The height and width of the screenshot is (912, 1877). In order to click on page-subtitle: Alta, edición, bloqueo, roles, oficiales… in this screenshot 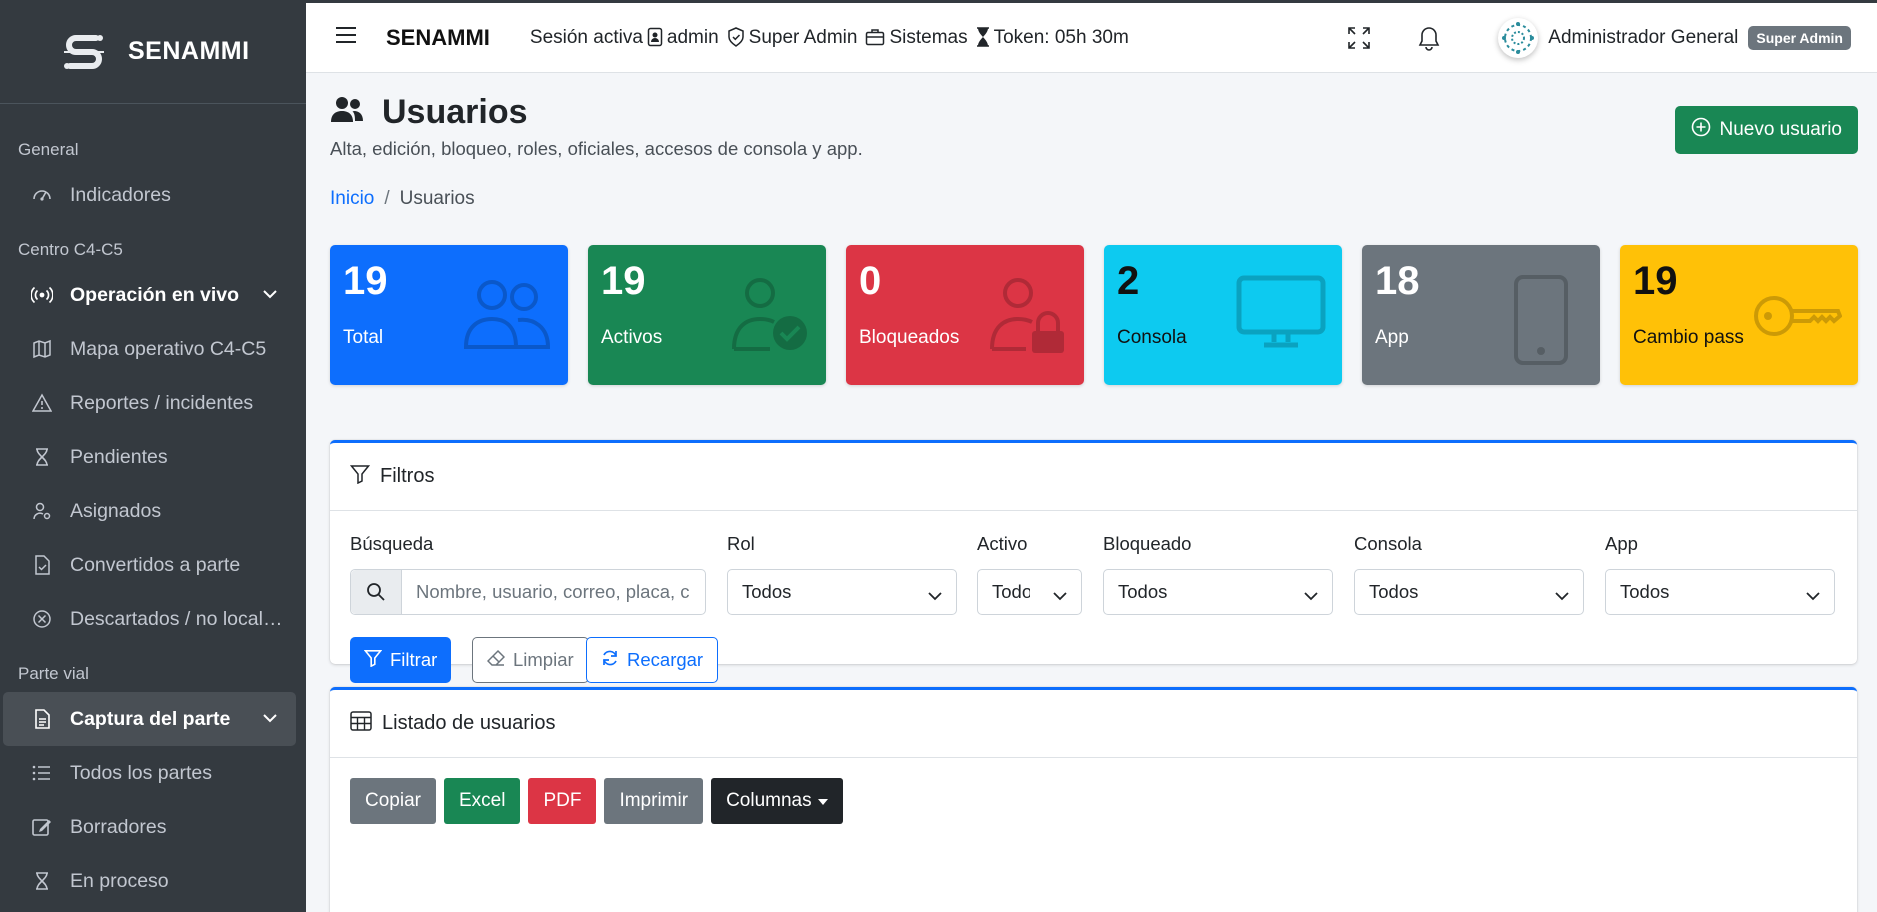, I will do `click(596, 148)`.